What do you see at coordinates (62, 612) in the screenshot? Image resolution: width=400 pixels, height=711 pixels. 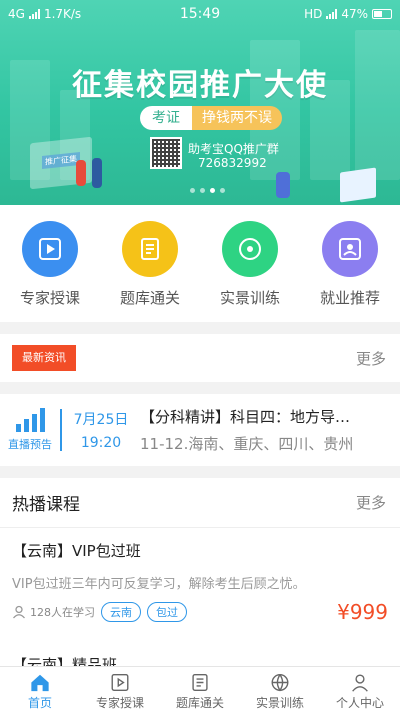 I see `learner-count: 128人在学习` at bounding box center [62, 612].